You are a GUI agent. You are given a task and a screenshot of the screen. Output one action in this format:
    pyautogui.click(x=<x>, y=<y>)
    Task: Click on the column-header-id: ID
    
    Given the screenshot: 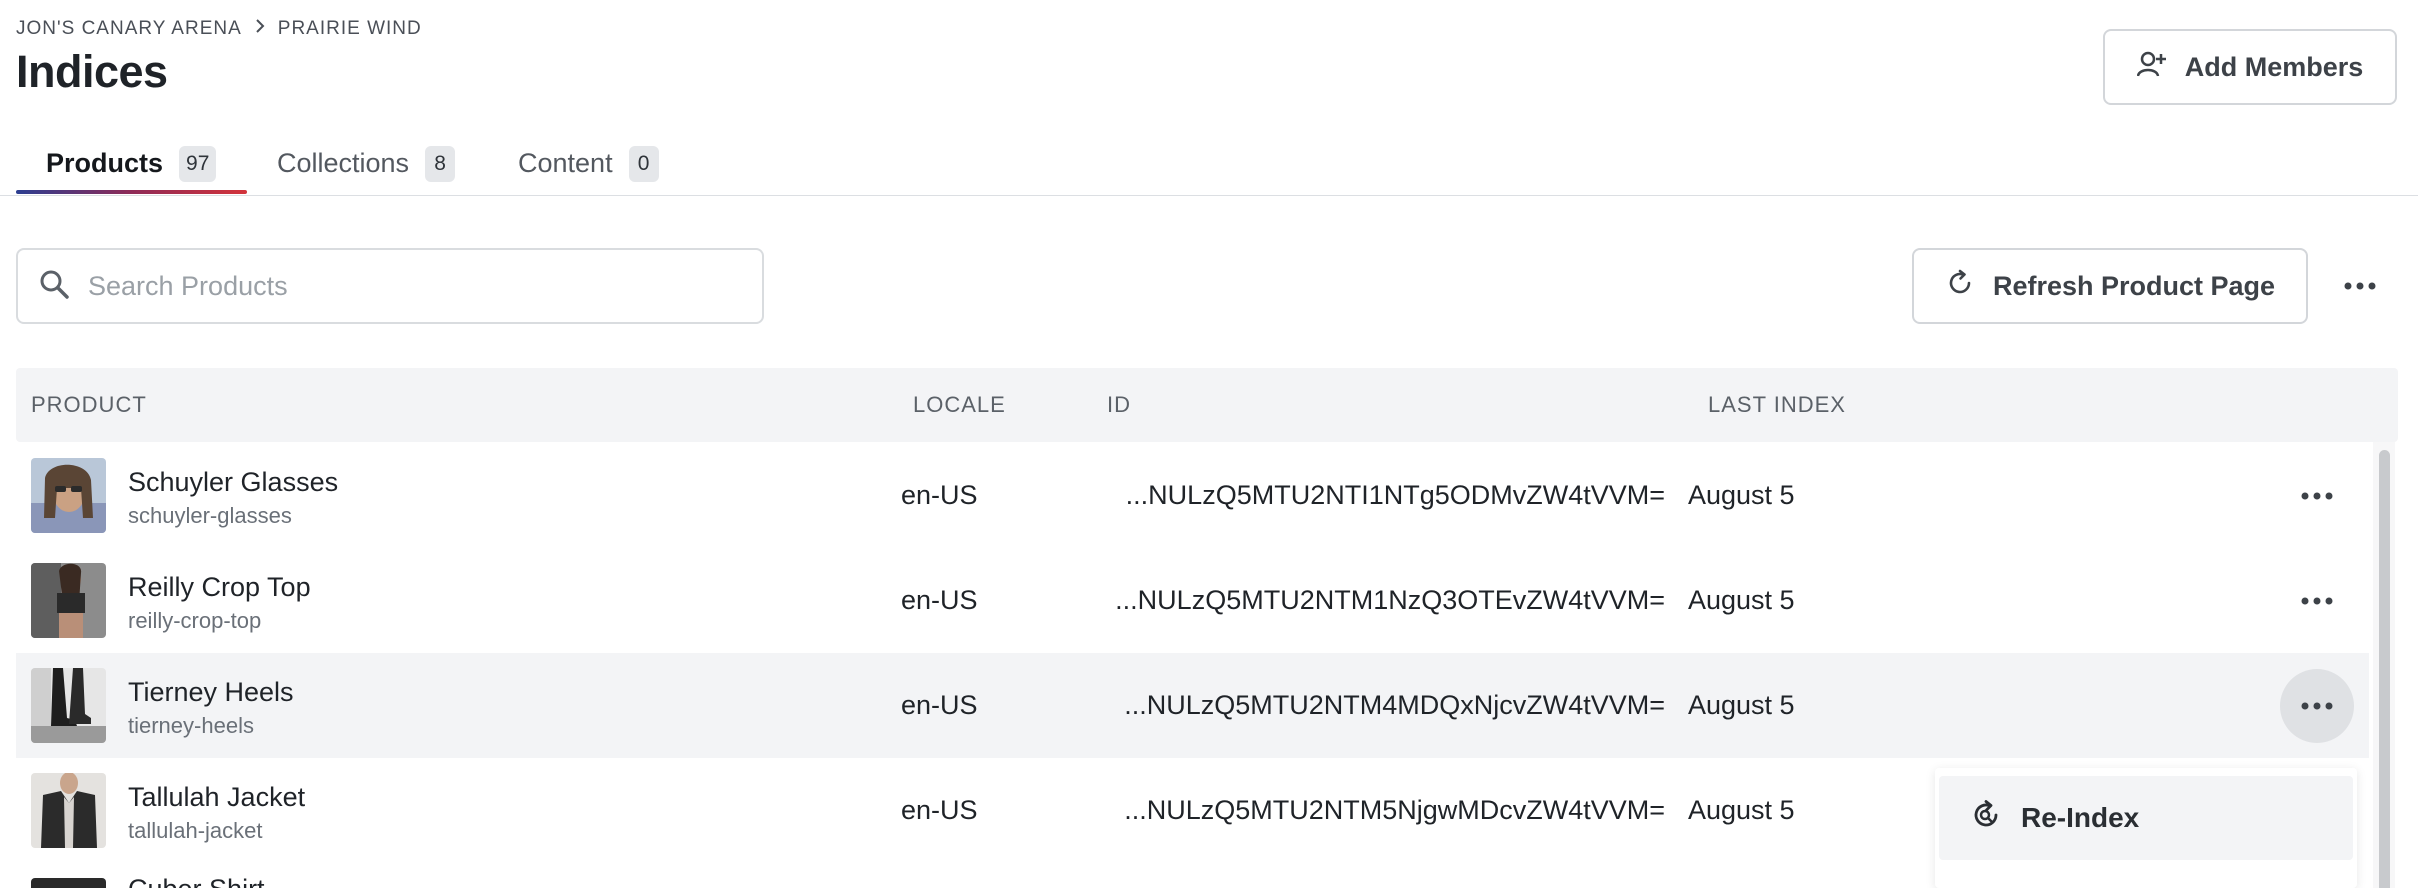 What is the action you would take?
    pyautogui.click(x=1119, y=405)
    